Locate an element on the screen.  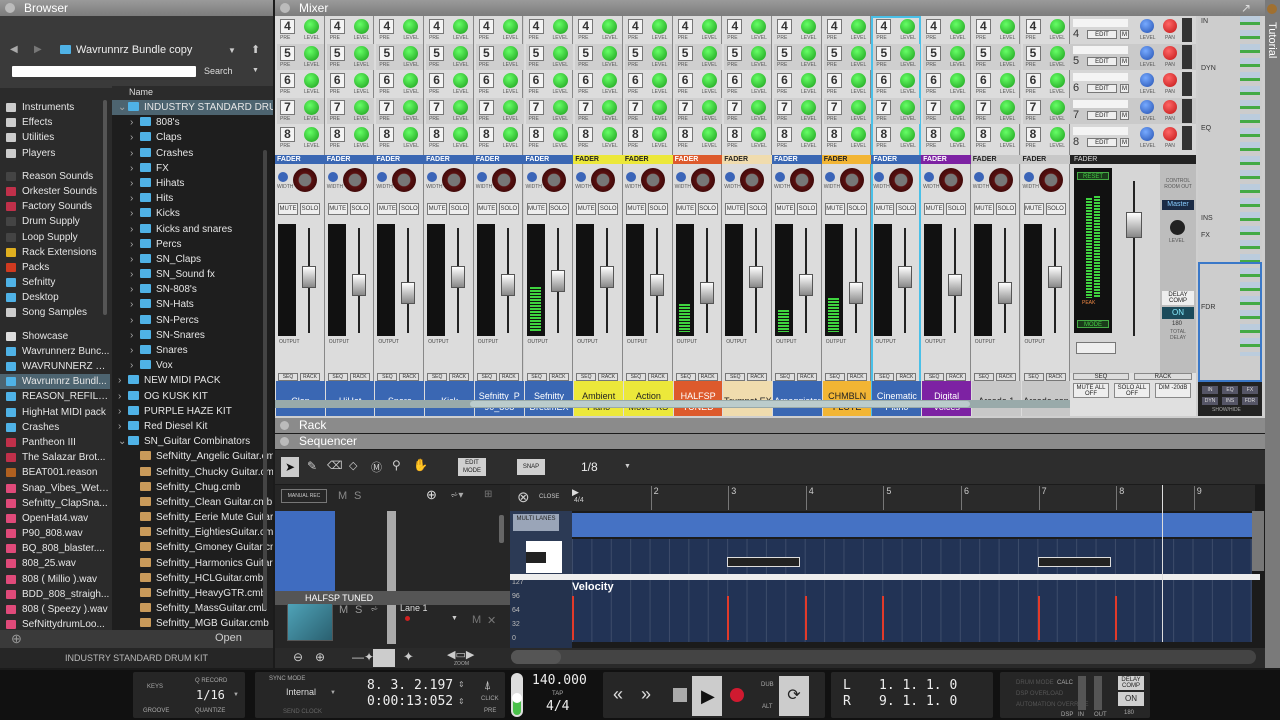
send-toggle: 5 is located at coordinates (387, 53).